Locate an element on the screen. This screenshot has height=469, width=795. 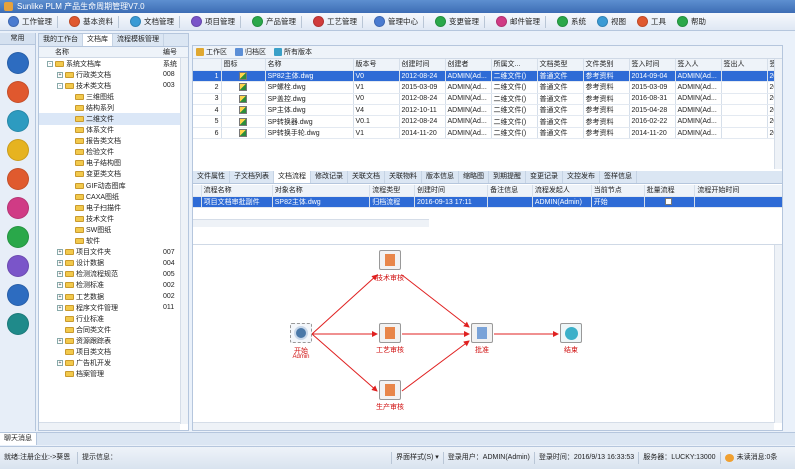
tab-tree-2: 流程模板管理 is located at coordinates (138, 40).